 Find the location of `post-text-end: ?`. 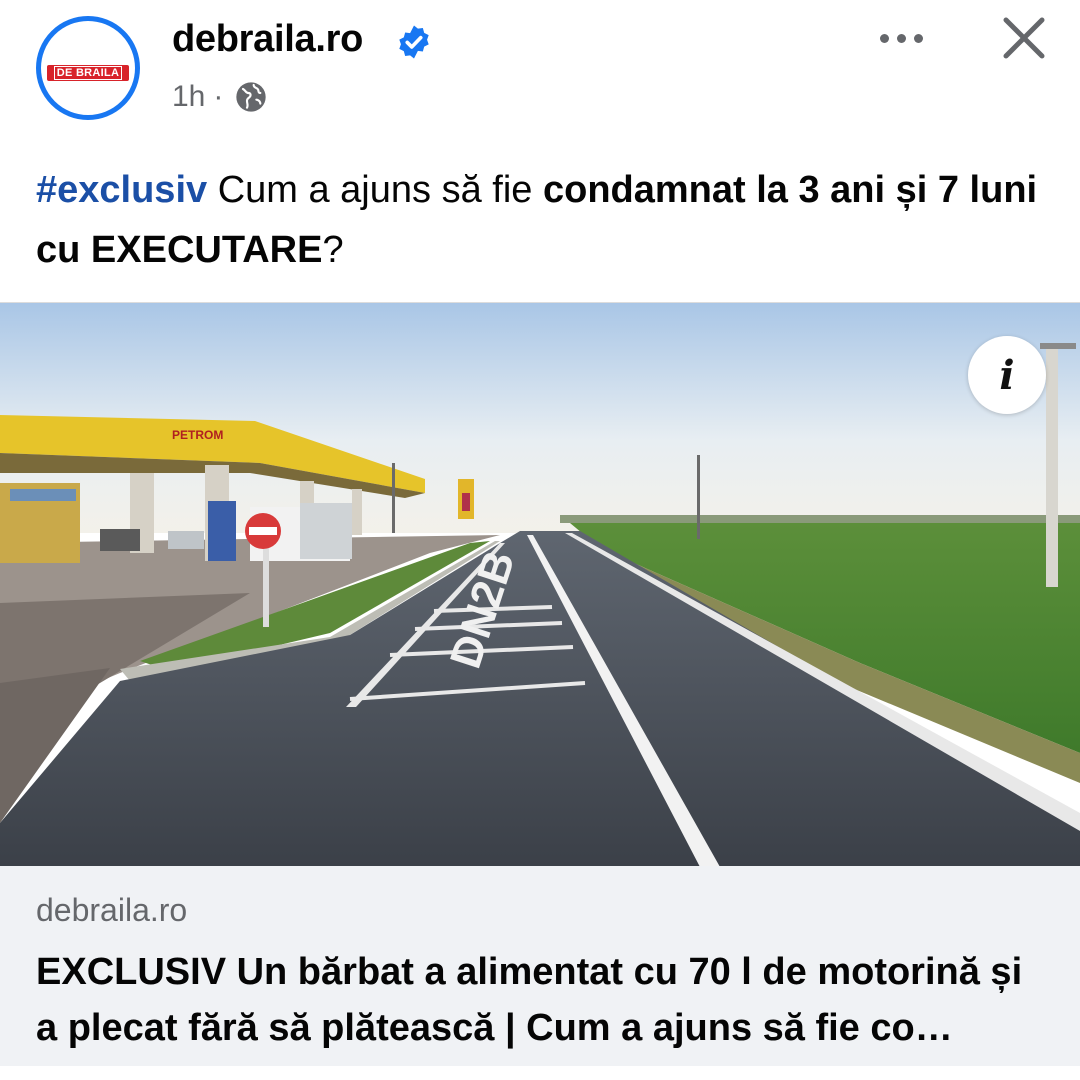

post-text-end: ? is located at coordinates (333, 250).